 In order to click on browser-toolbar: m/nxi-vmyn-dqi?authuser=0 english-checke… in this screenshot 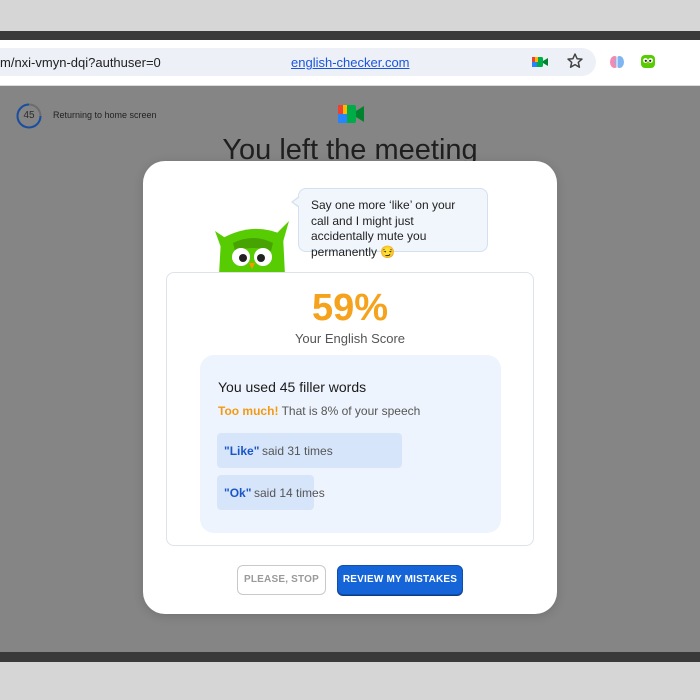, I will do `click(350, 63)`.